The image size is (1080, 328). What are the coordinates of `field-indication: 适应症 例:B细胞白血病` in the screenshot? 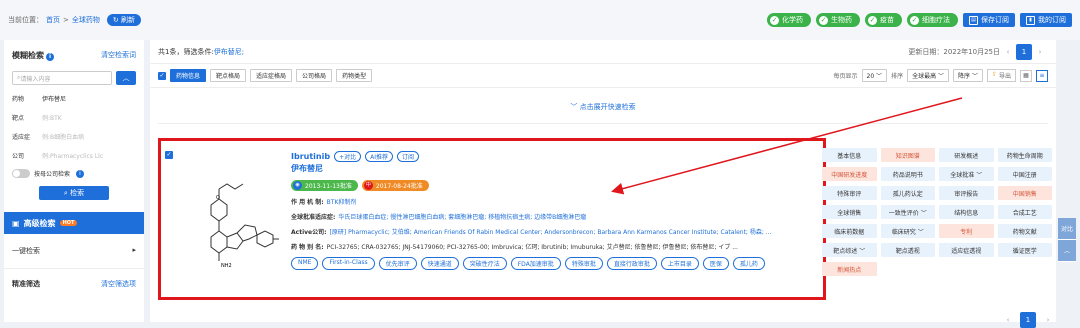 It's located at (74, 136).